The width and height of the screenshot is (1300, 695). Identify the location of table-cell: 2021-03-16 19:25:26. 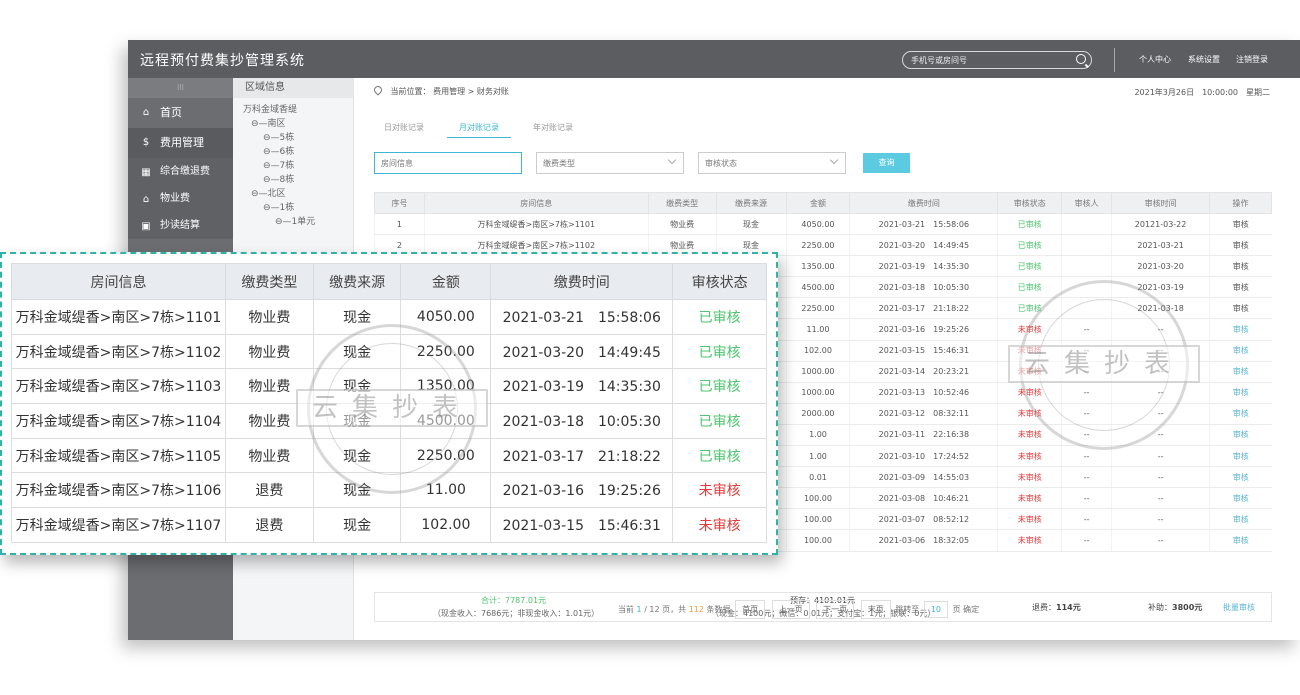
(923, 329).